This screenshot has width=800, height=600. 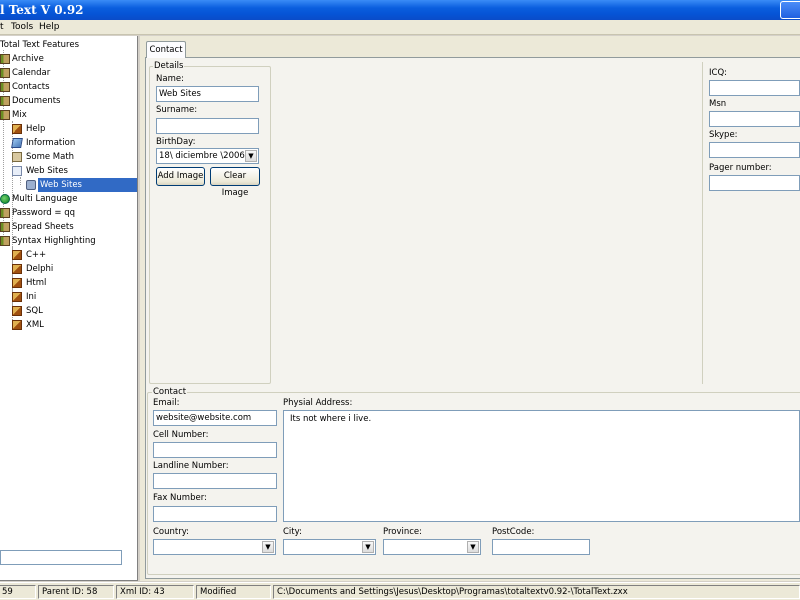 I want to click on city-select: ▼, so click(x=329, y=547).